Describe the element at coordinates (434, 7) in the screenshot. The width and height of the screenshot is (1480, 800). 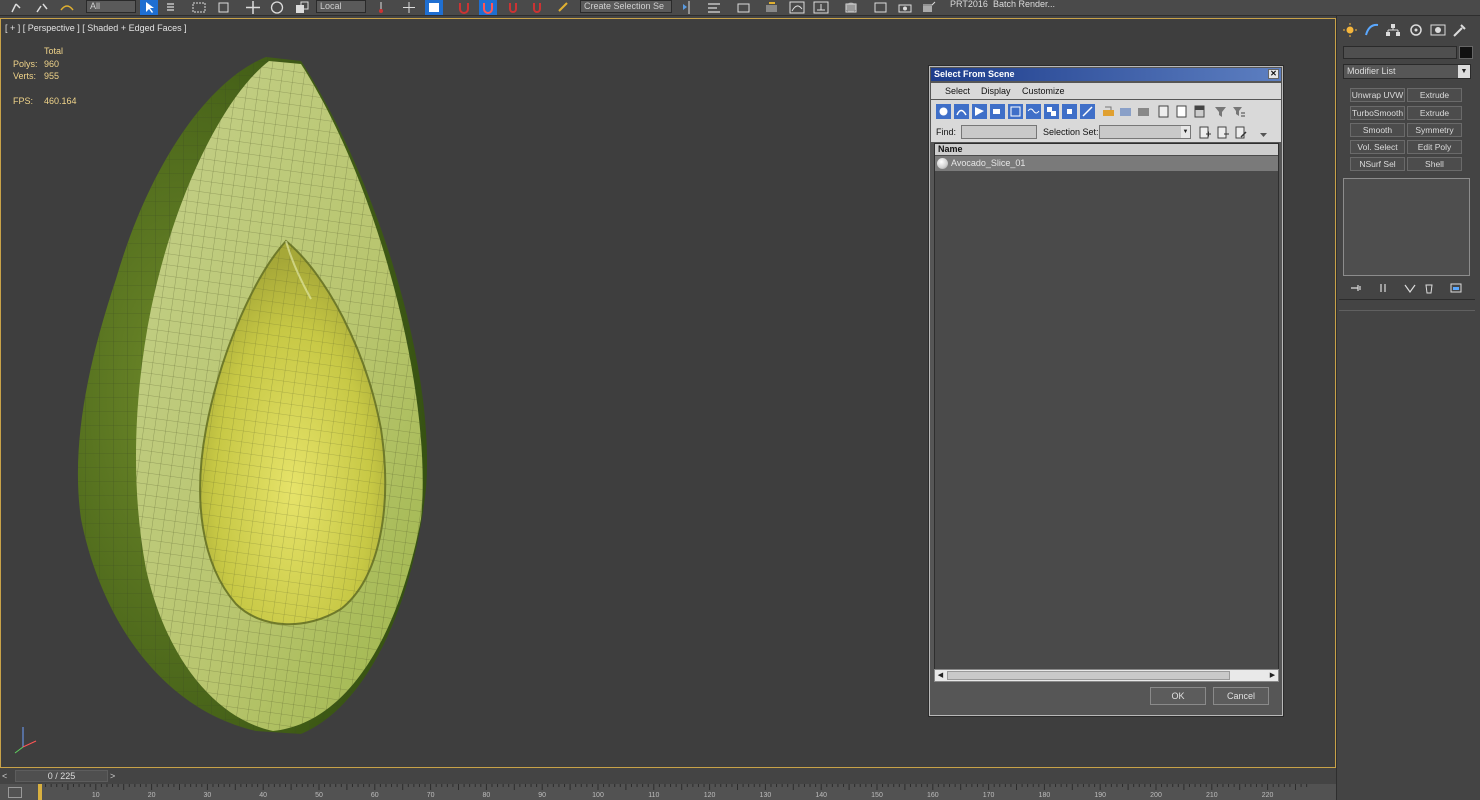
I see `keyboard-shortcut-override-icon` at that location.